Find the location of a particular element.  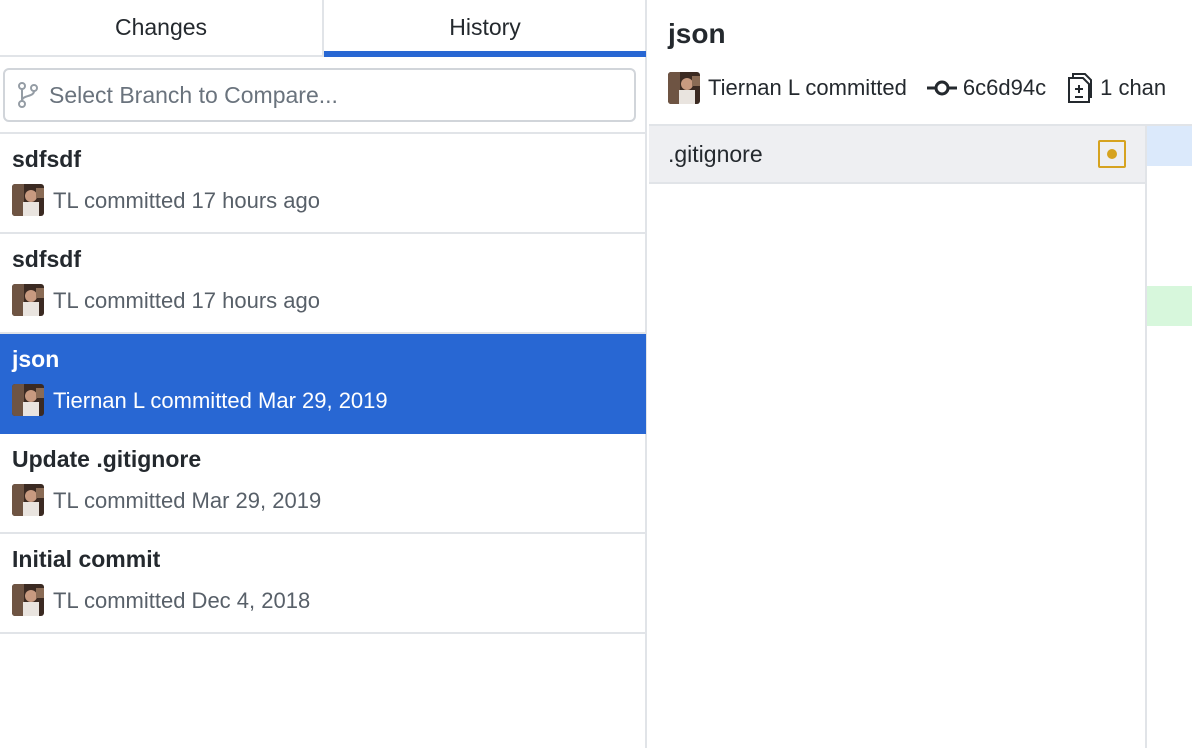

git-commit-icon is located at coordinates (941, 88).